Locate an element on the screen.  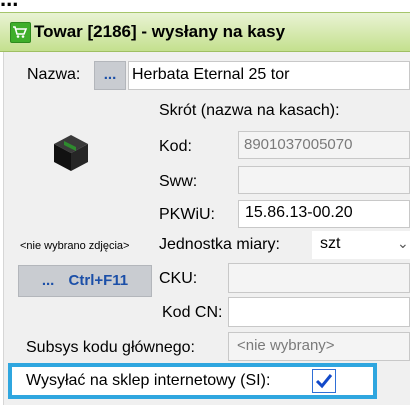
sww-label: Sww: is located at coordinates (178, 181).